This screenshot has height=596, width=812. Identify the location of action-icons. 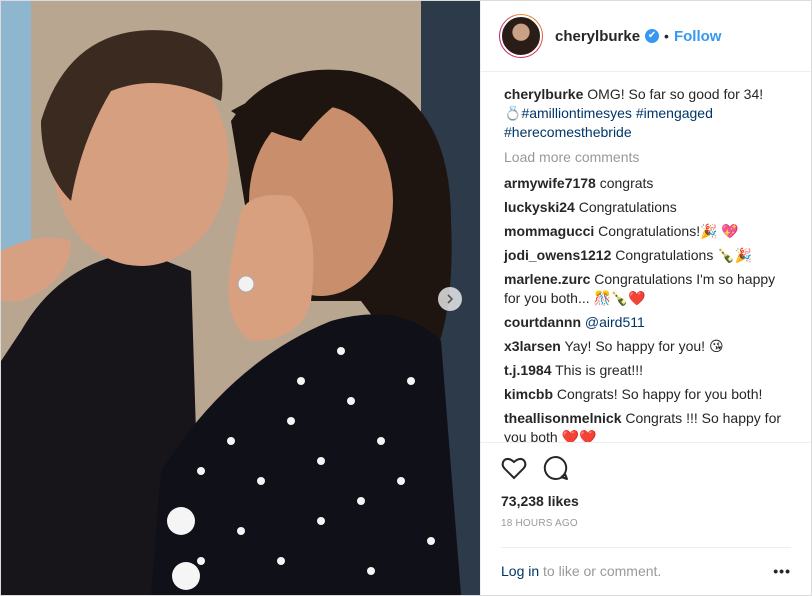
(646, 468).